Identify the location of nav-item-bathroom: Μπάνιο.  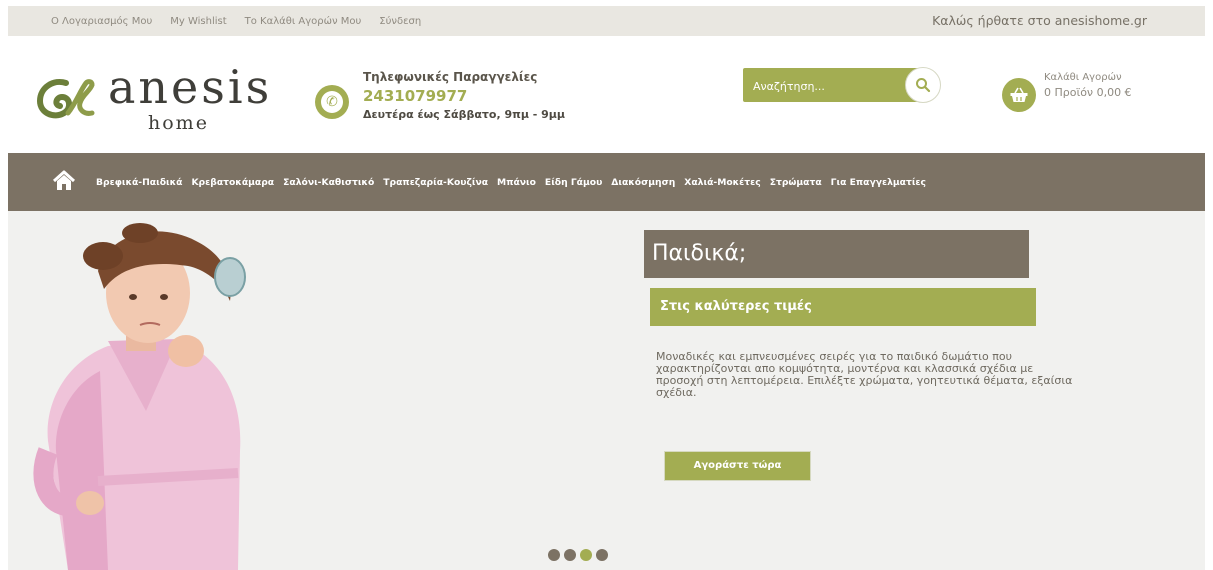
(516, 182).